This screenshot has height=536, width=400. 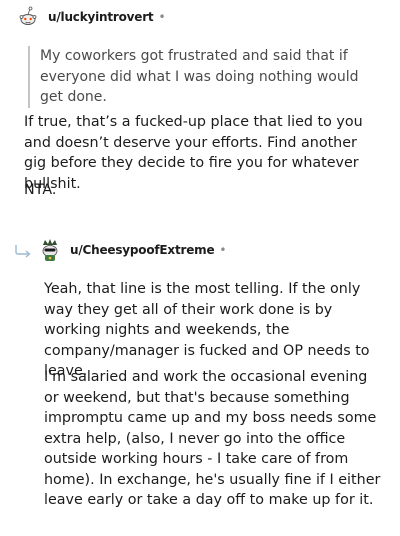 I want to click on reply-arrow-icon, so click(x=23, y=251).